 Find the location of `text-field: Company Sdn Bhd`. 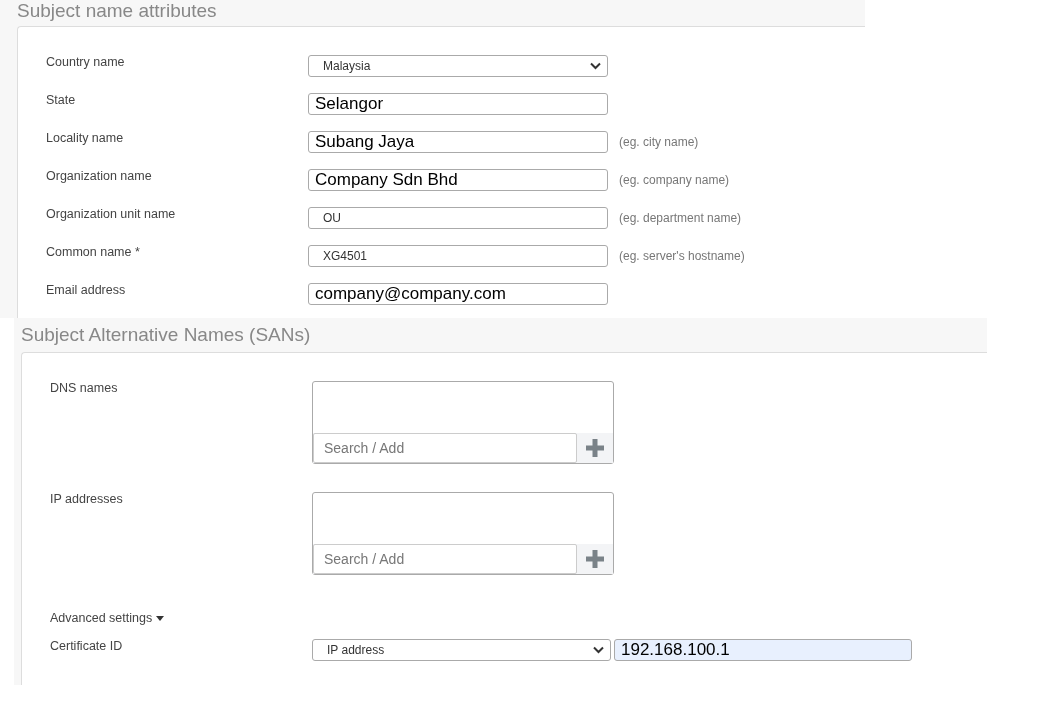

text-field: Company Sdn Bhd is located at coordinates (458, 180).